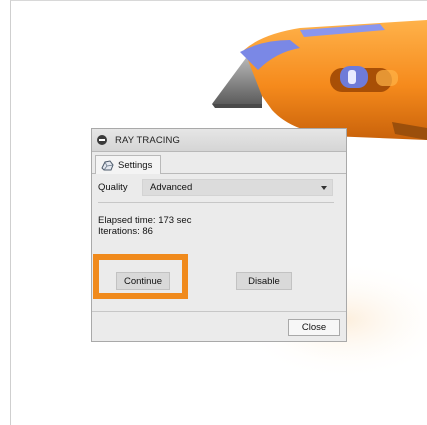  I want to click on quality-dropdown: Advanced, so click(237, 187).